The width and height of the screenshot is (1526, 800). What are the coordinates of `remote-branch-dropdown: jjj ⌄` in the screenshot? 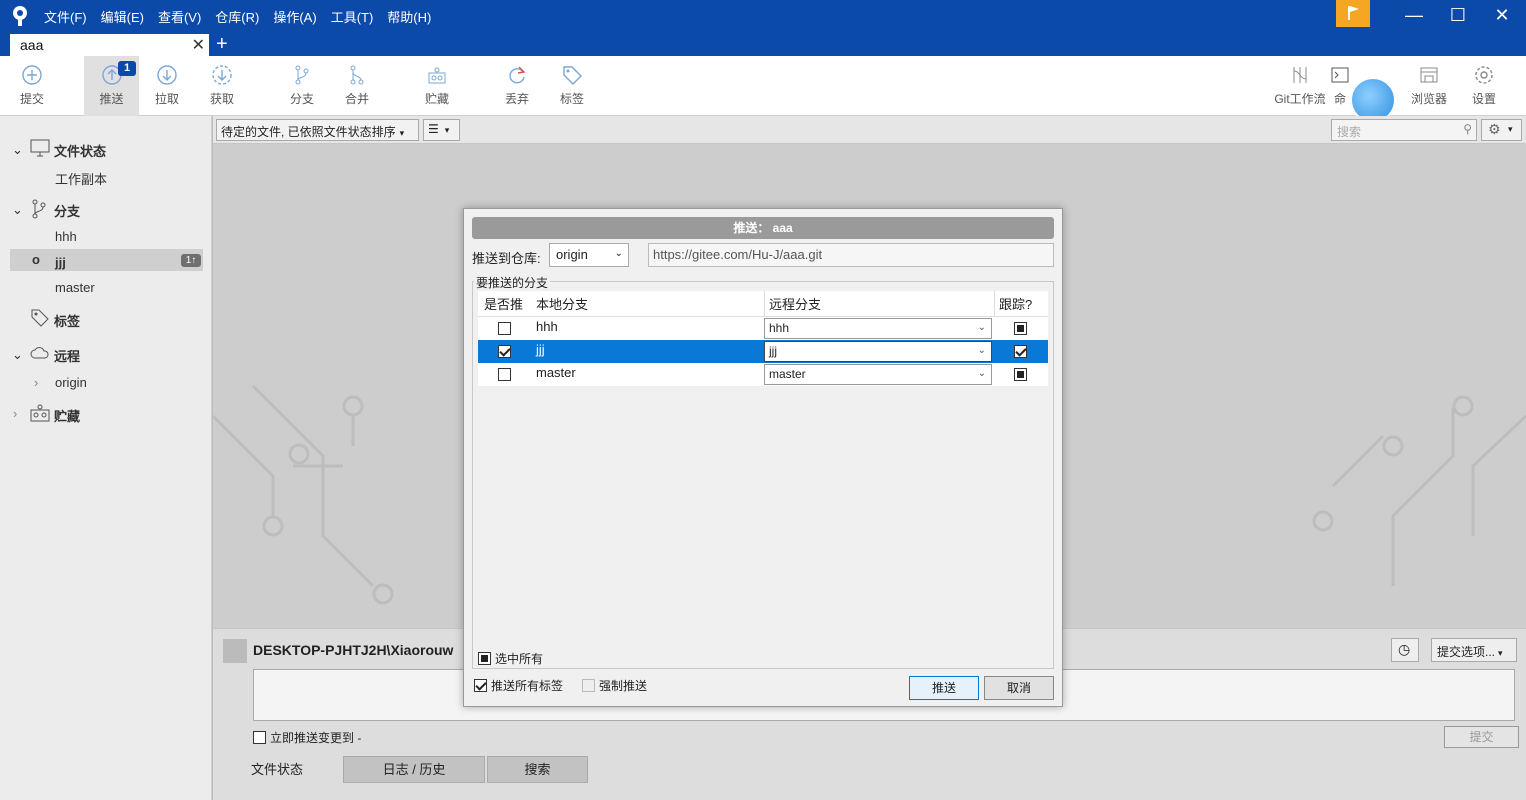 It's located at (878, 351).